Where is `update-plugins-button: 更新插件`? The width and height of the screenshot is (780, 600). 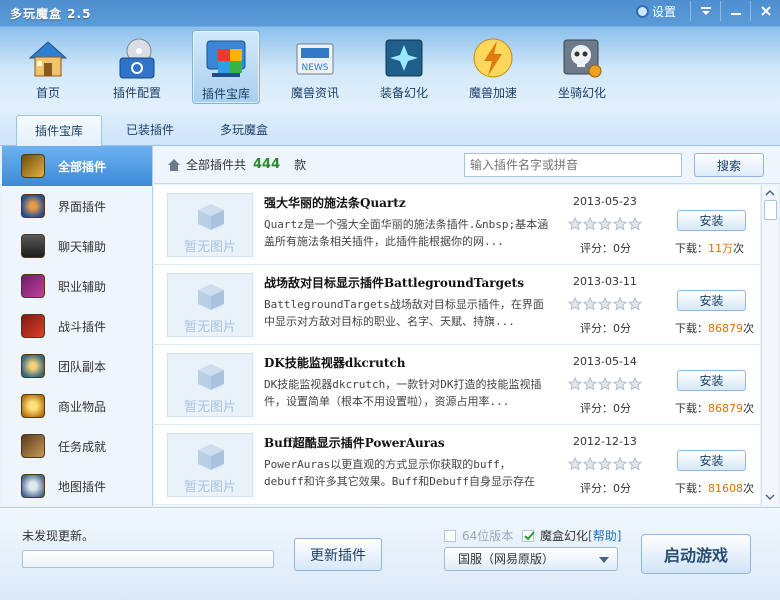
update-plugins-button: 更新插件 is located at coordinates (338, 554).